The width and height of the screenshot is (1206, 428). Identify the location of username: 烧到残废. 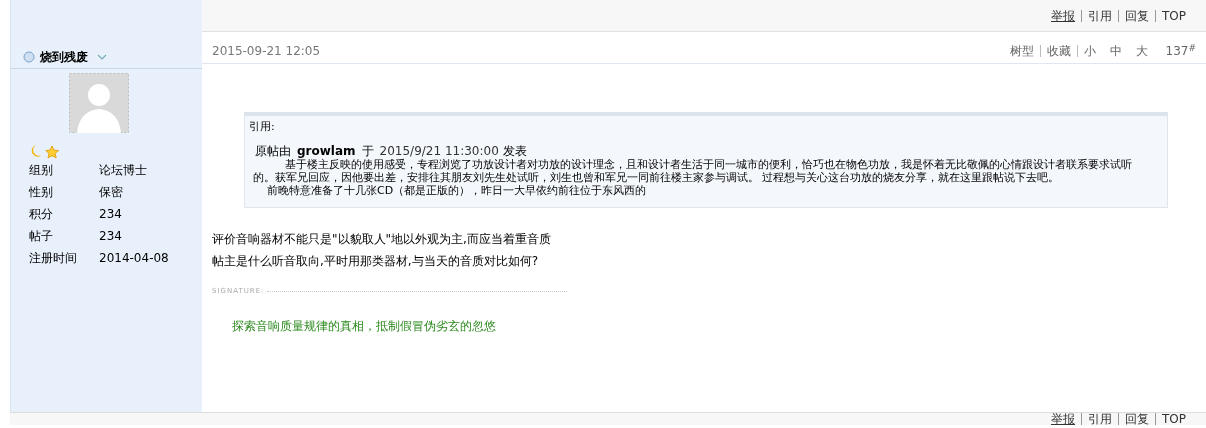
(64, 57).